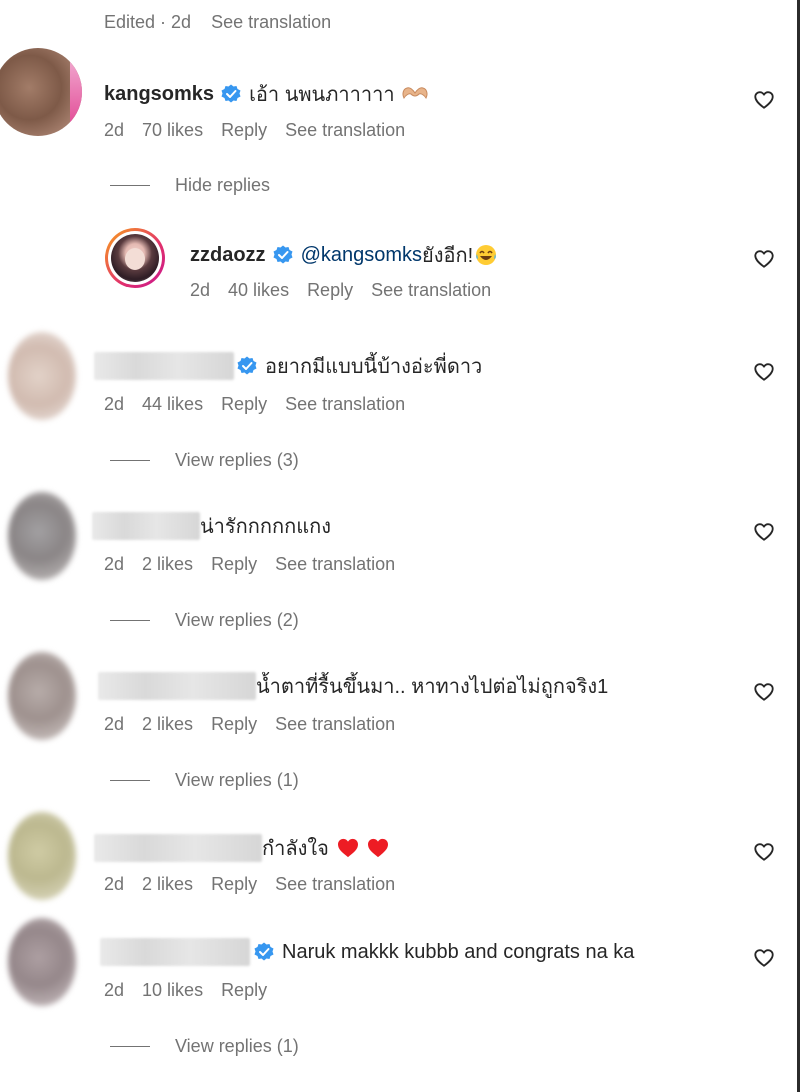  Describe the element at coordinates (398, 870) in the screenshot. I see `comment-item: กำลังใจ 2d 2 likes Reply See translation` at that location.